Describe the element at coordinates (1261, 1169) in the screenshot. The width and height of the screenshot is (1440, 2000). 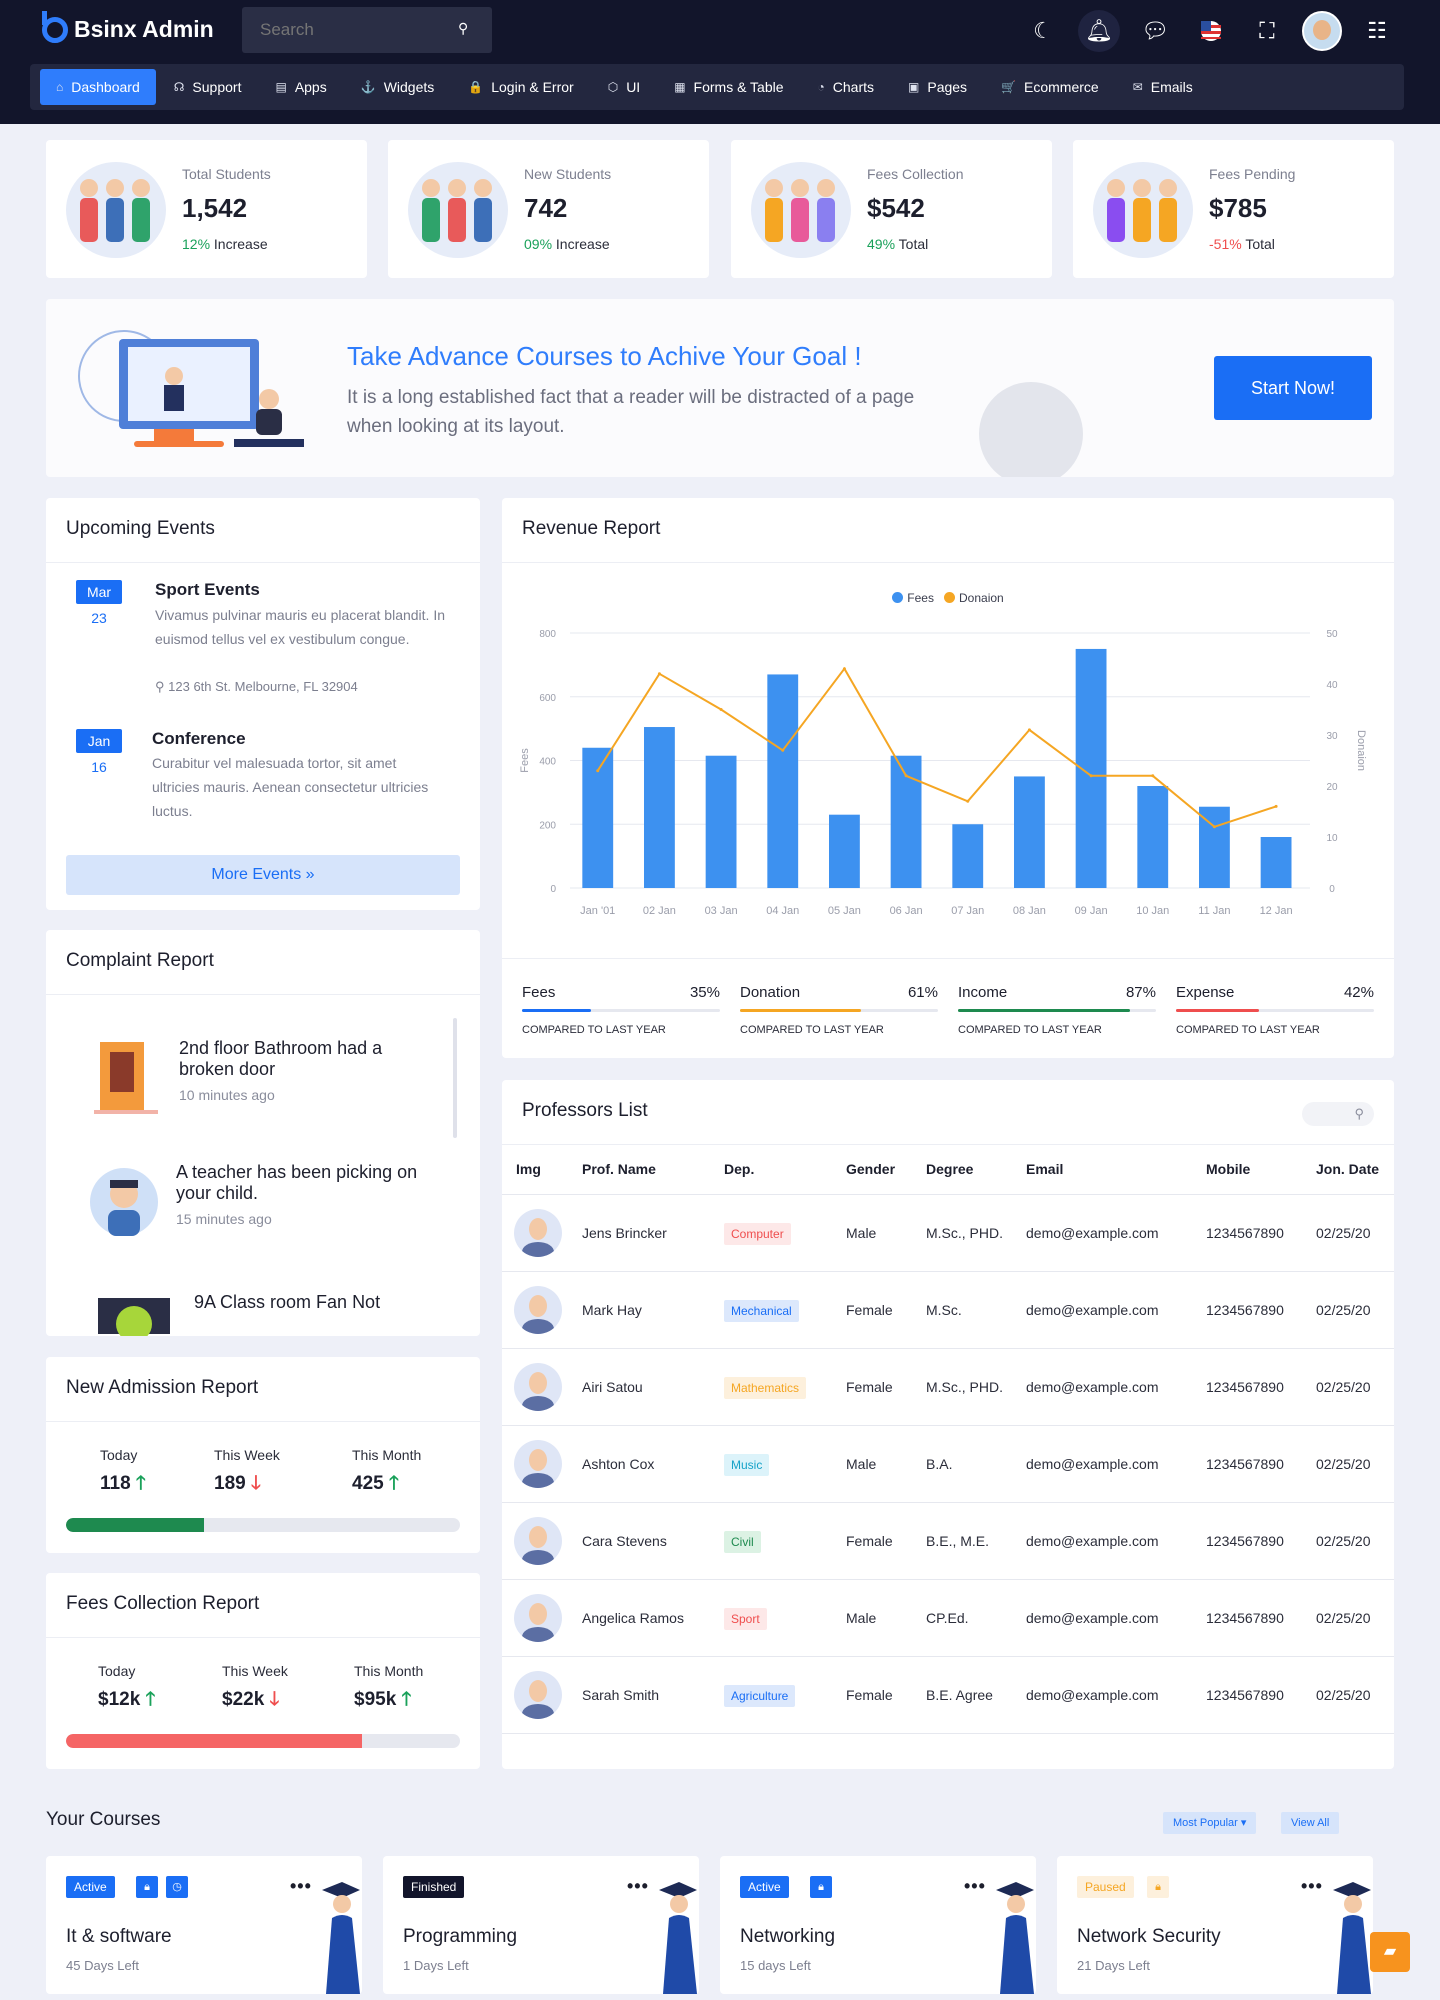
I see `column-header: Mobile` at that location.